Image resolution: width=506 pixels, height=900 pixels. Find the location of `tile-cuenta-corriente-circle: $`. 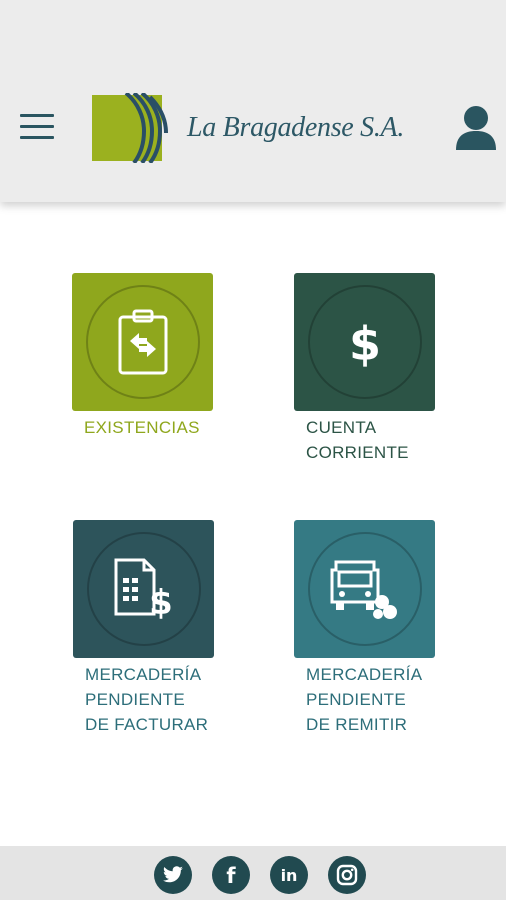

tile-cuenta-corriente-circle: $ is located at coordinates (364, 342).